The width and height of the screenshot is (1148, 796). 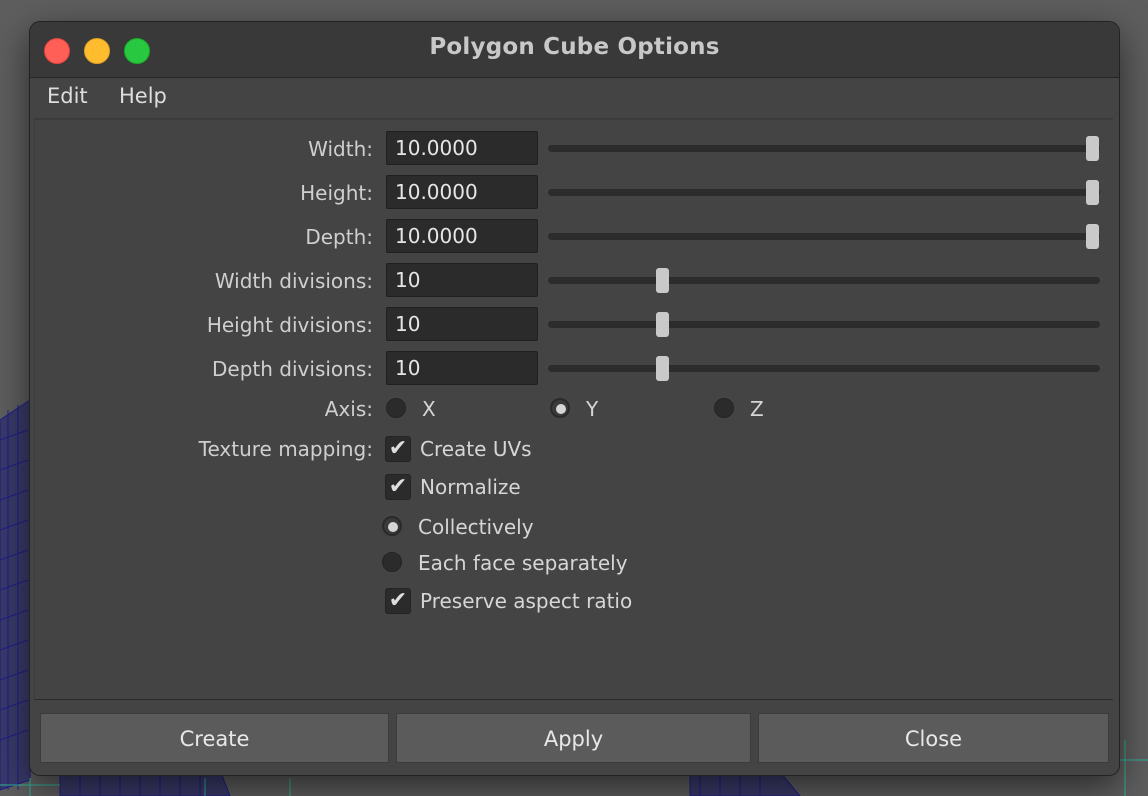 What do you see at coordinates (824, 324) in the screenshot?
I see `height-divisions-slider` at bounding box center [824, 324].